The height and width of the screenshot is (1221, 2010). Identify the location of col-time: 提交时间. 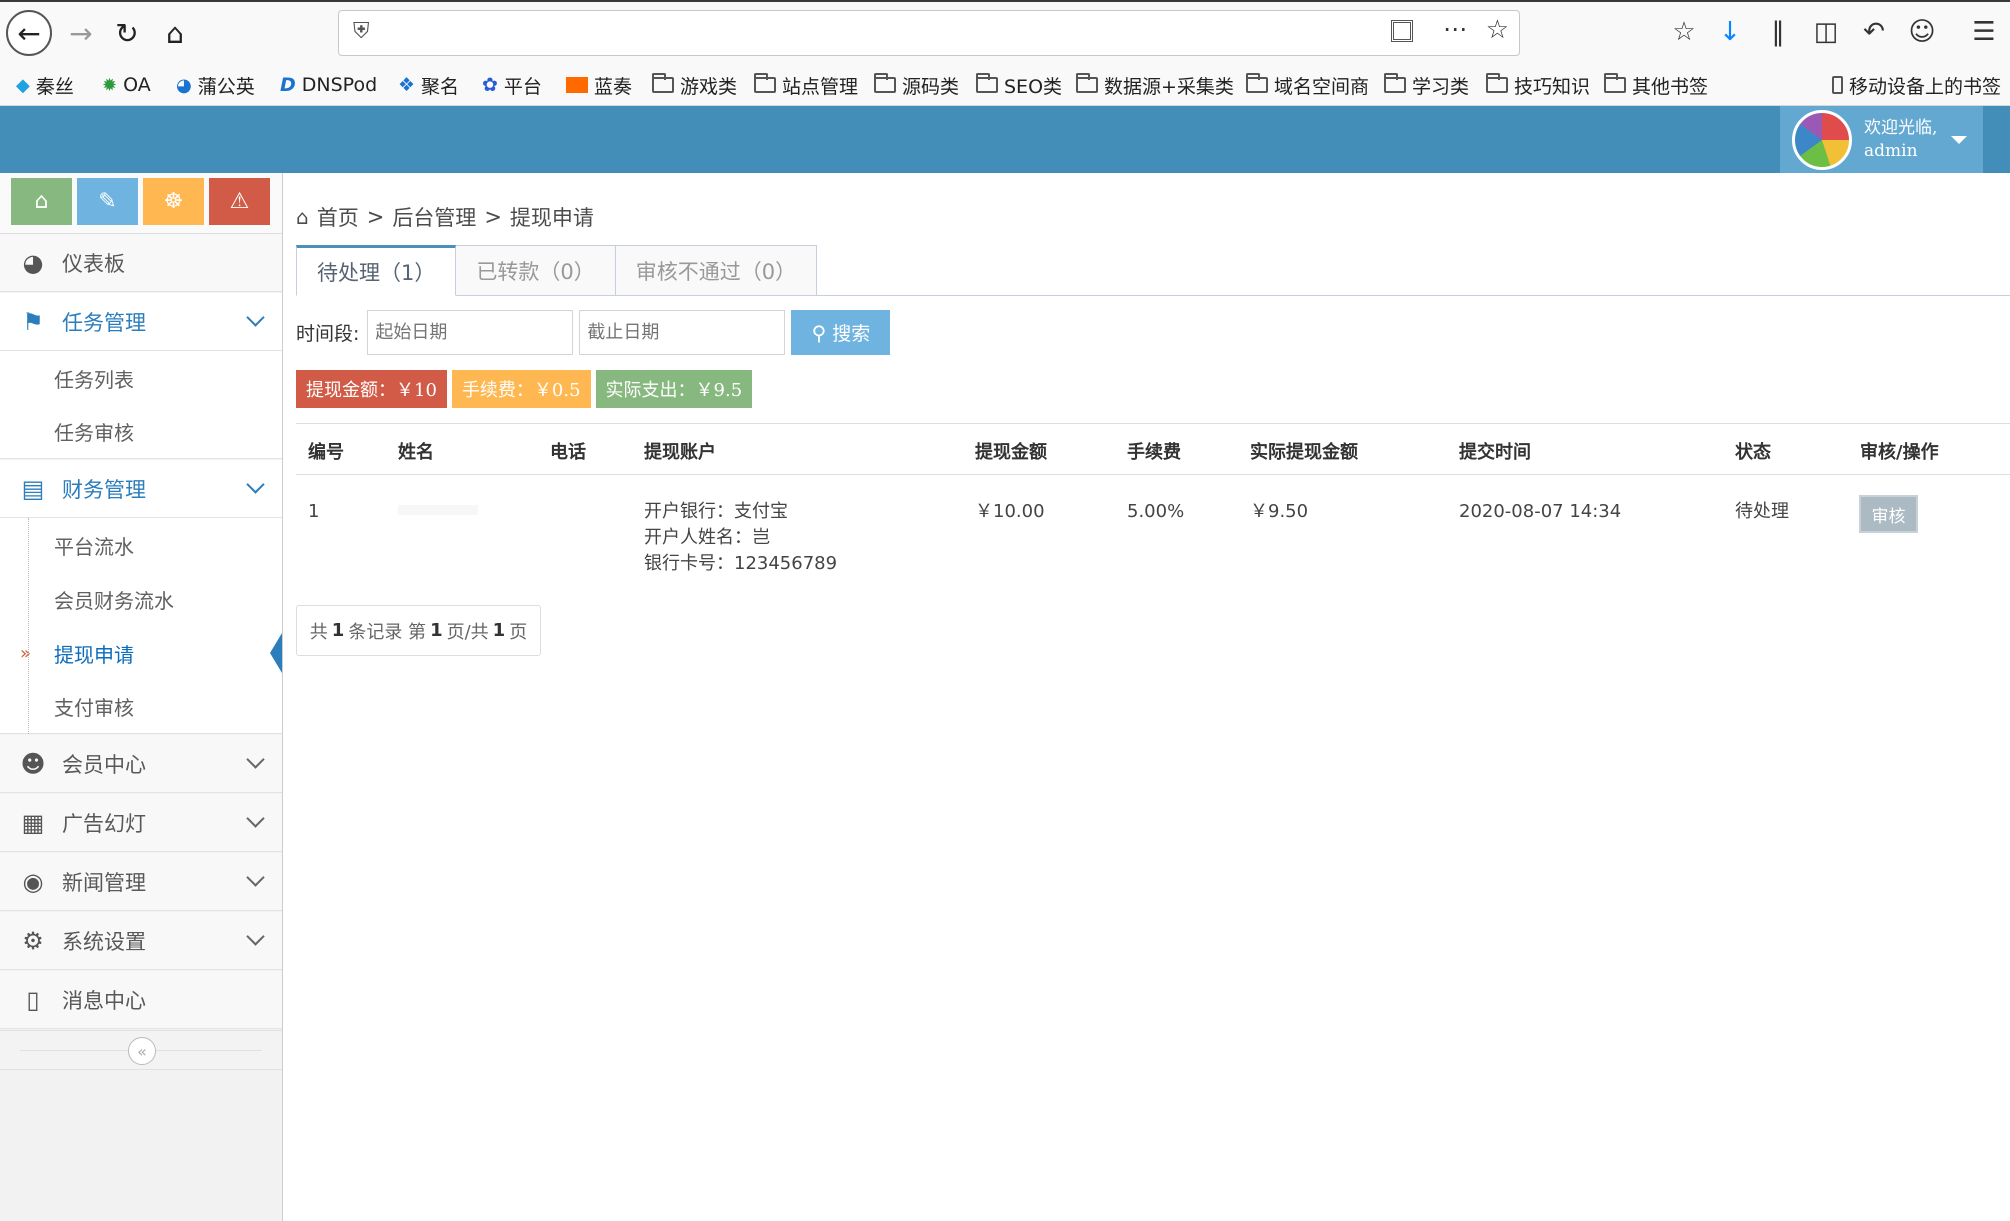
(1495, 452).